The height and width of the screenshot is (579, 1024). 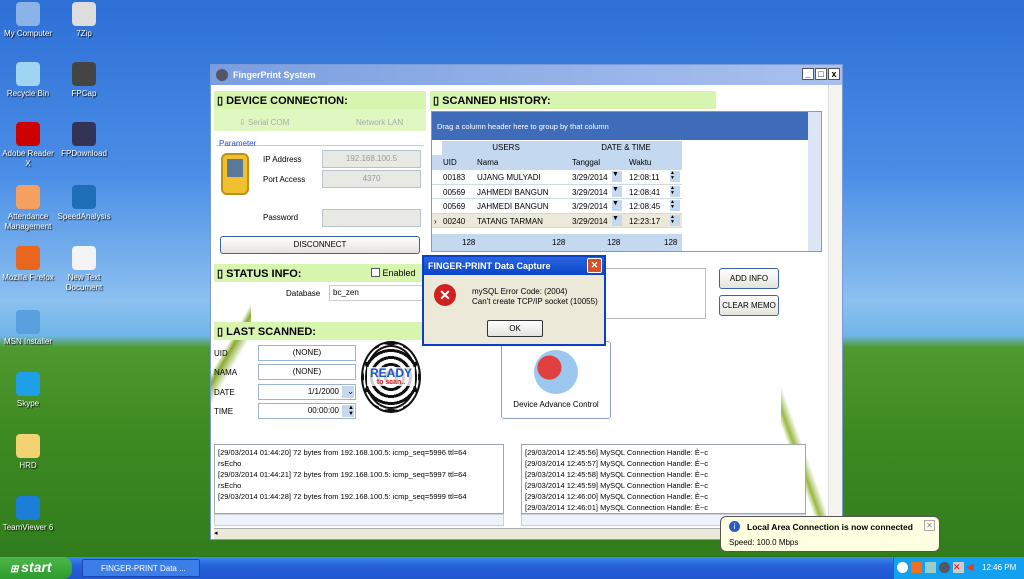 What do you see at coordinates (28, 328) in the screenshot?
I see `desktop-icon: MSN Installer` at bounding box center [28, 328].